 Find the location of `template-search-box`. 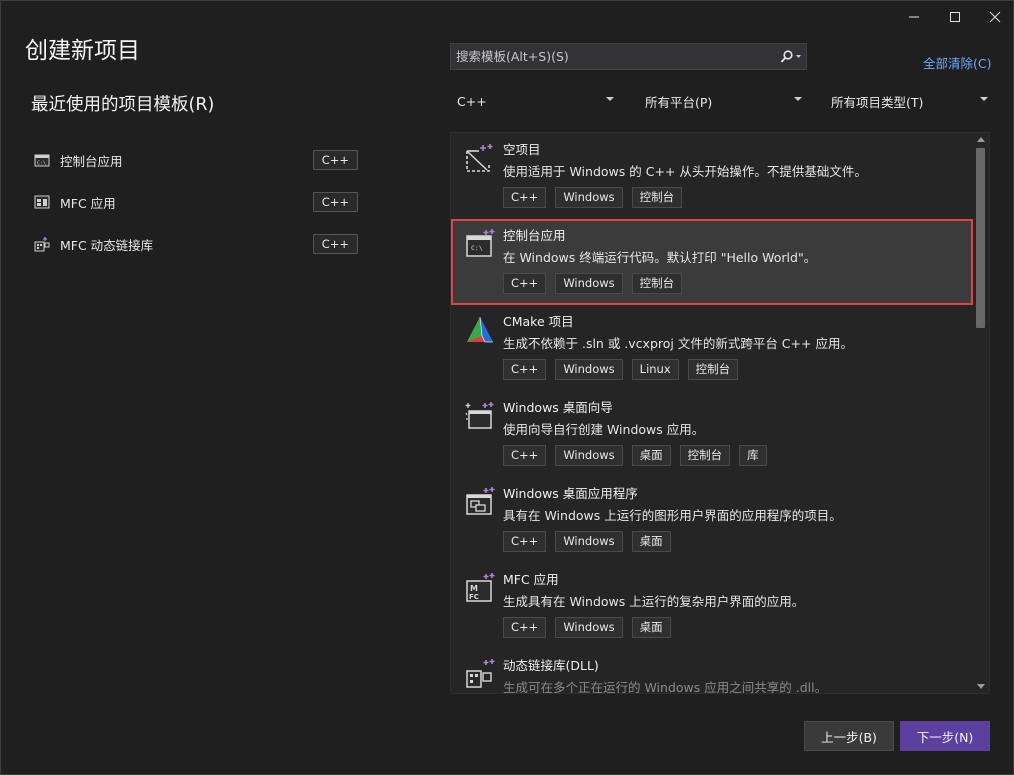

template-search-box is located at coordinates (628, 56).